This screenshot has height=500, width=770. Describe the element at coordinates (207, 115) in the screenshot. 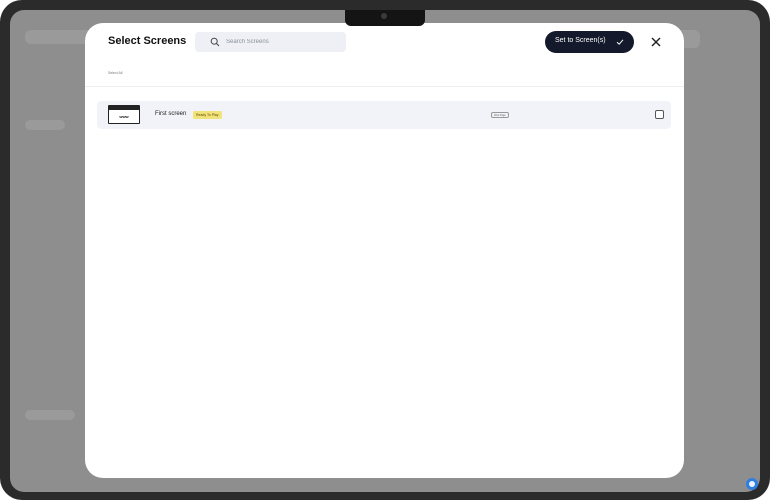

I see `status-badge: Ready To Play` at that location.